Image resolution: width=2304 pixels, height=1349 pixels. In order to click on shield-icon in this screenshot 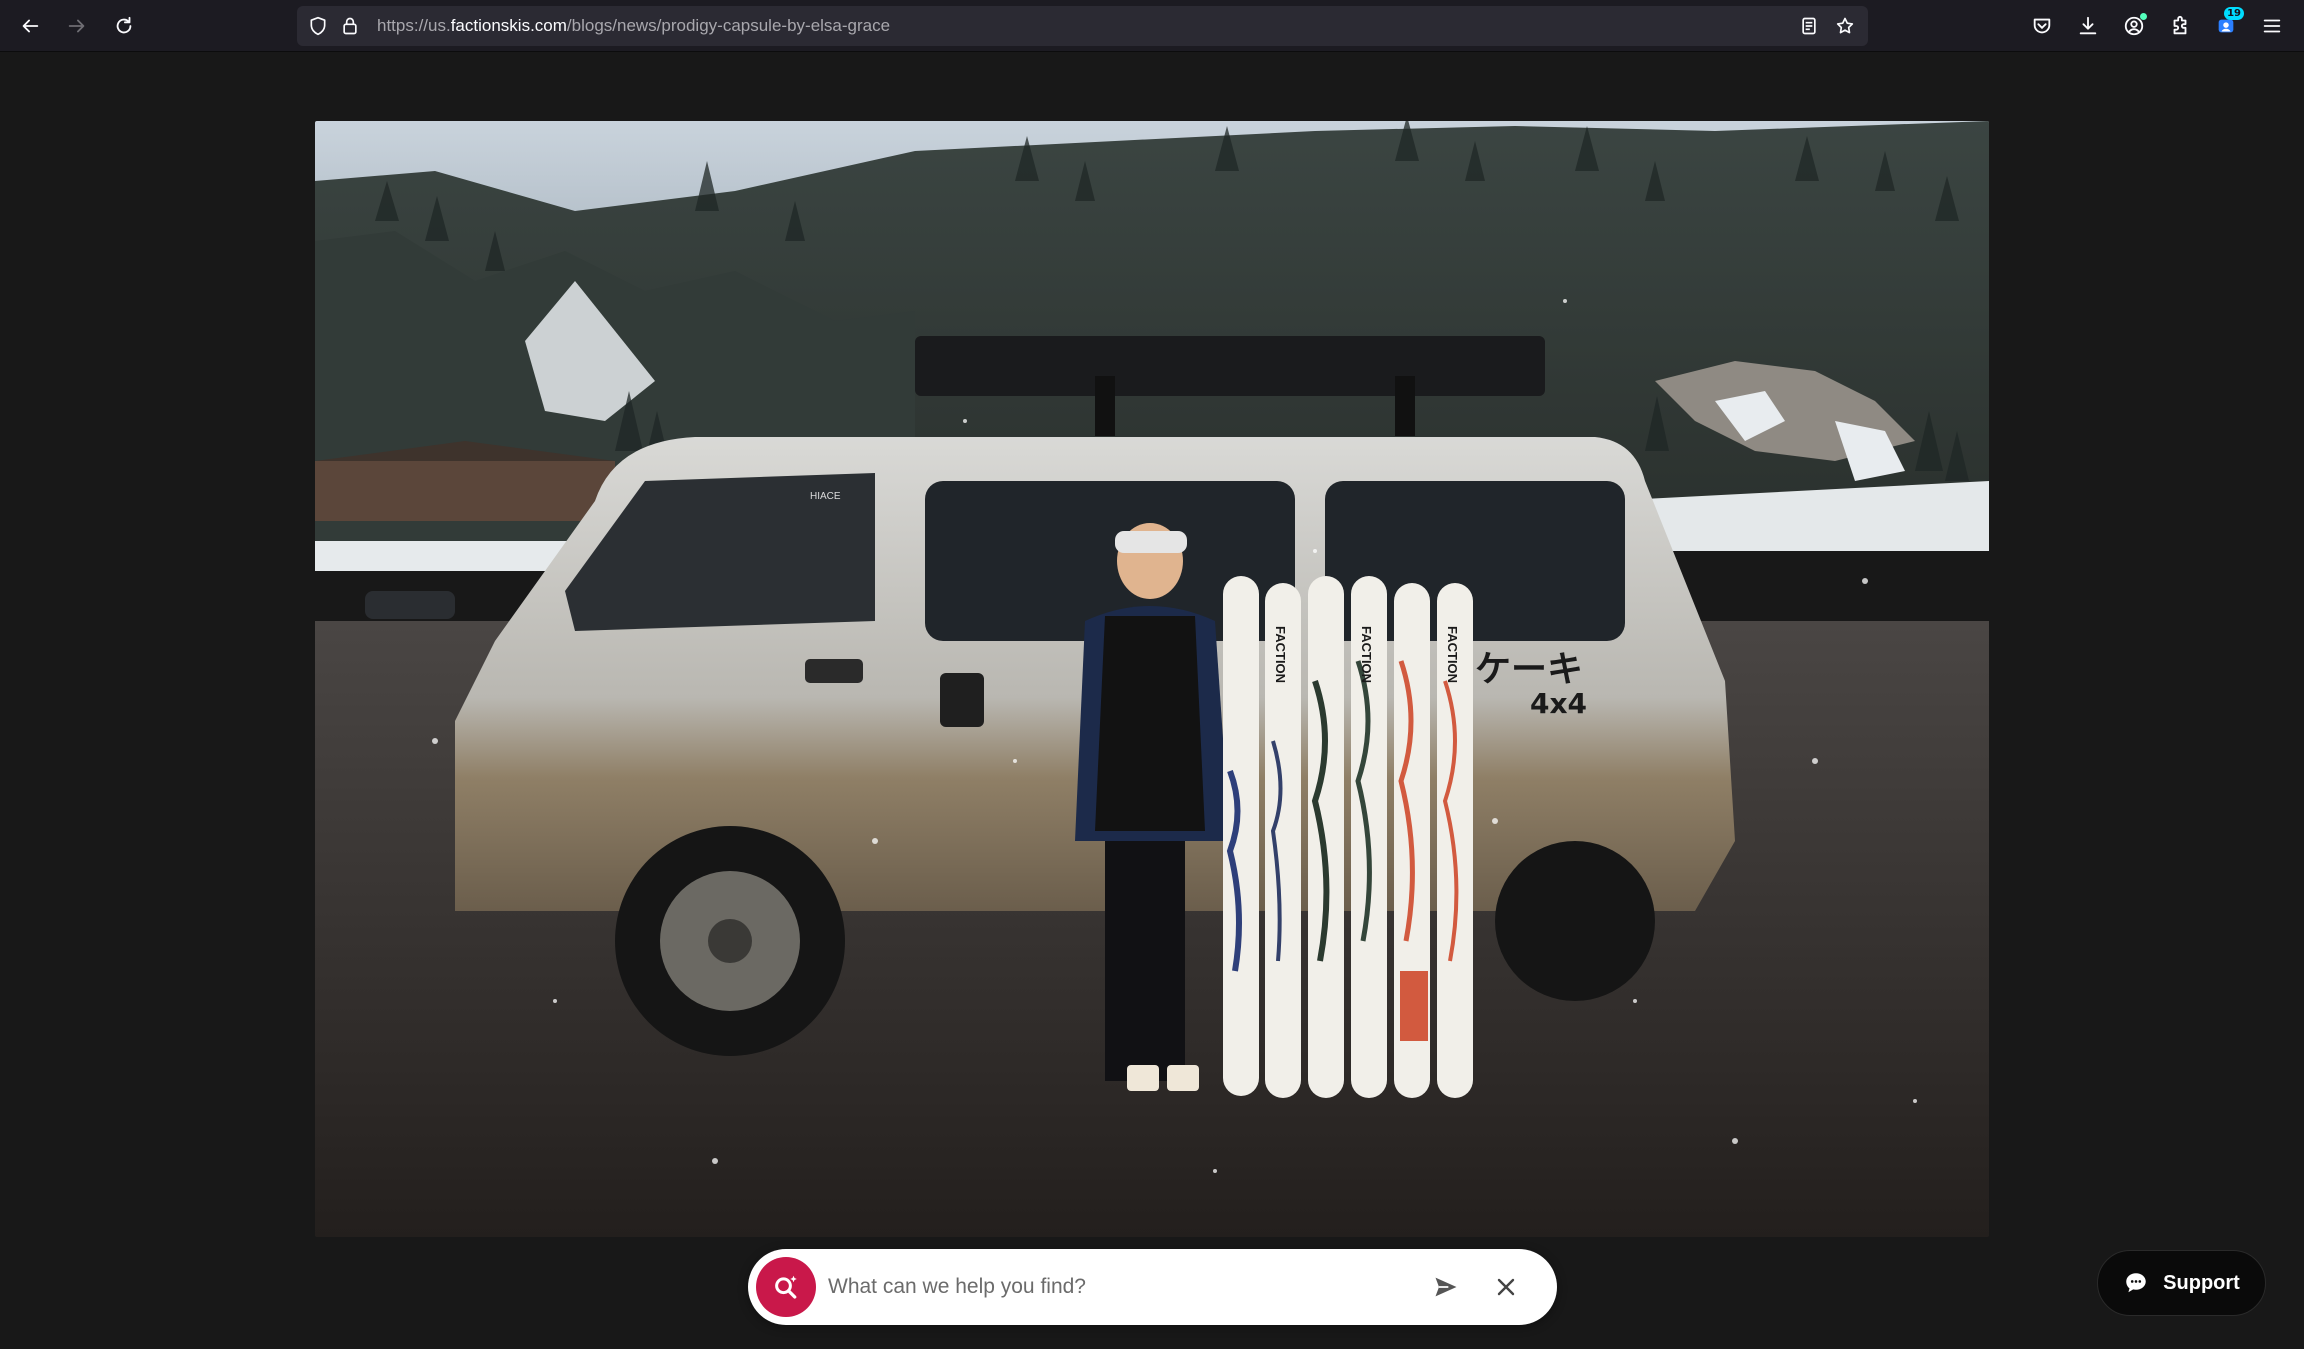, I will do `click(318, 26)`.